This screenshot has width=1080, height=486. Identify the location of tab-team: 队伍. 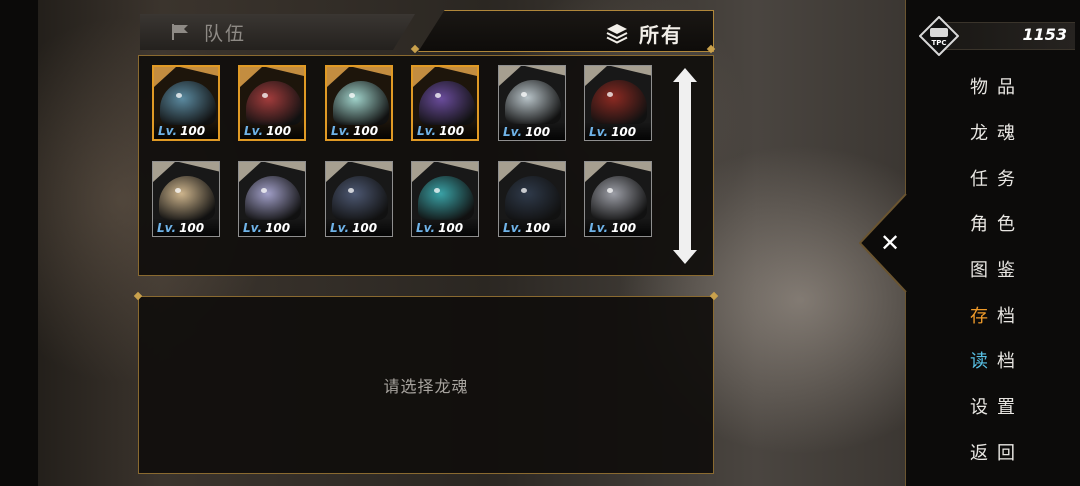
(277, 32).